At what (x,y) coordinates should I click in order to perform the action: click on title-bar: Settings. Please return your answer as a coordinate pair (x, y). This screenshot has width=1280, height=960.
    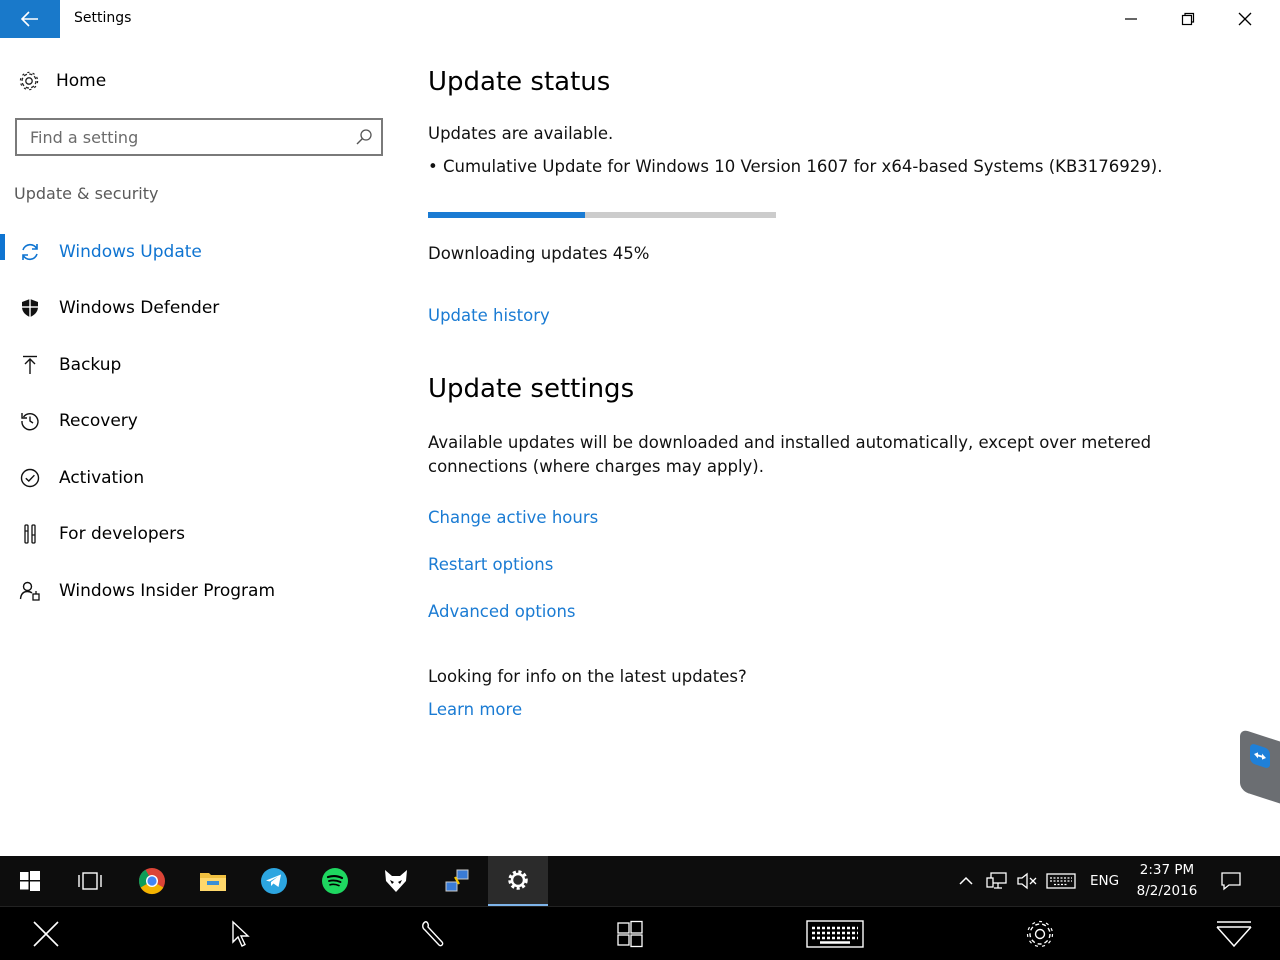
    Looking at the image, I should click on (640, 19).